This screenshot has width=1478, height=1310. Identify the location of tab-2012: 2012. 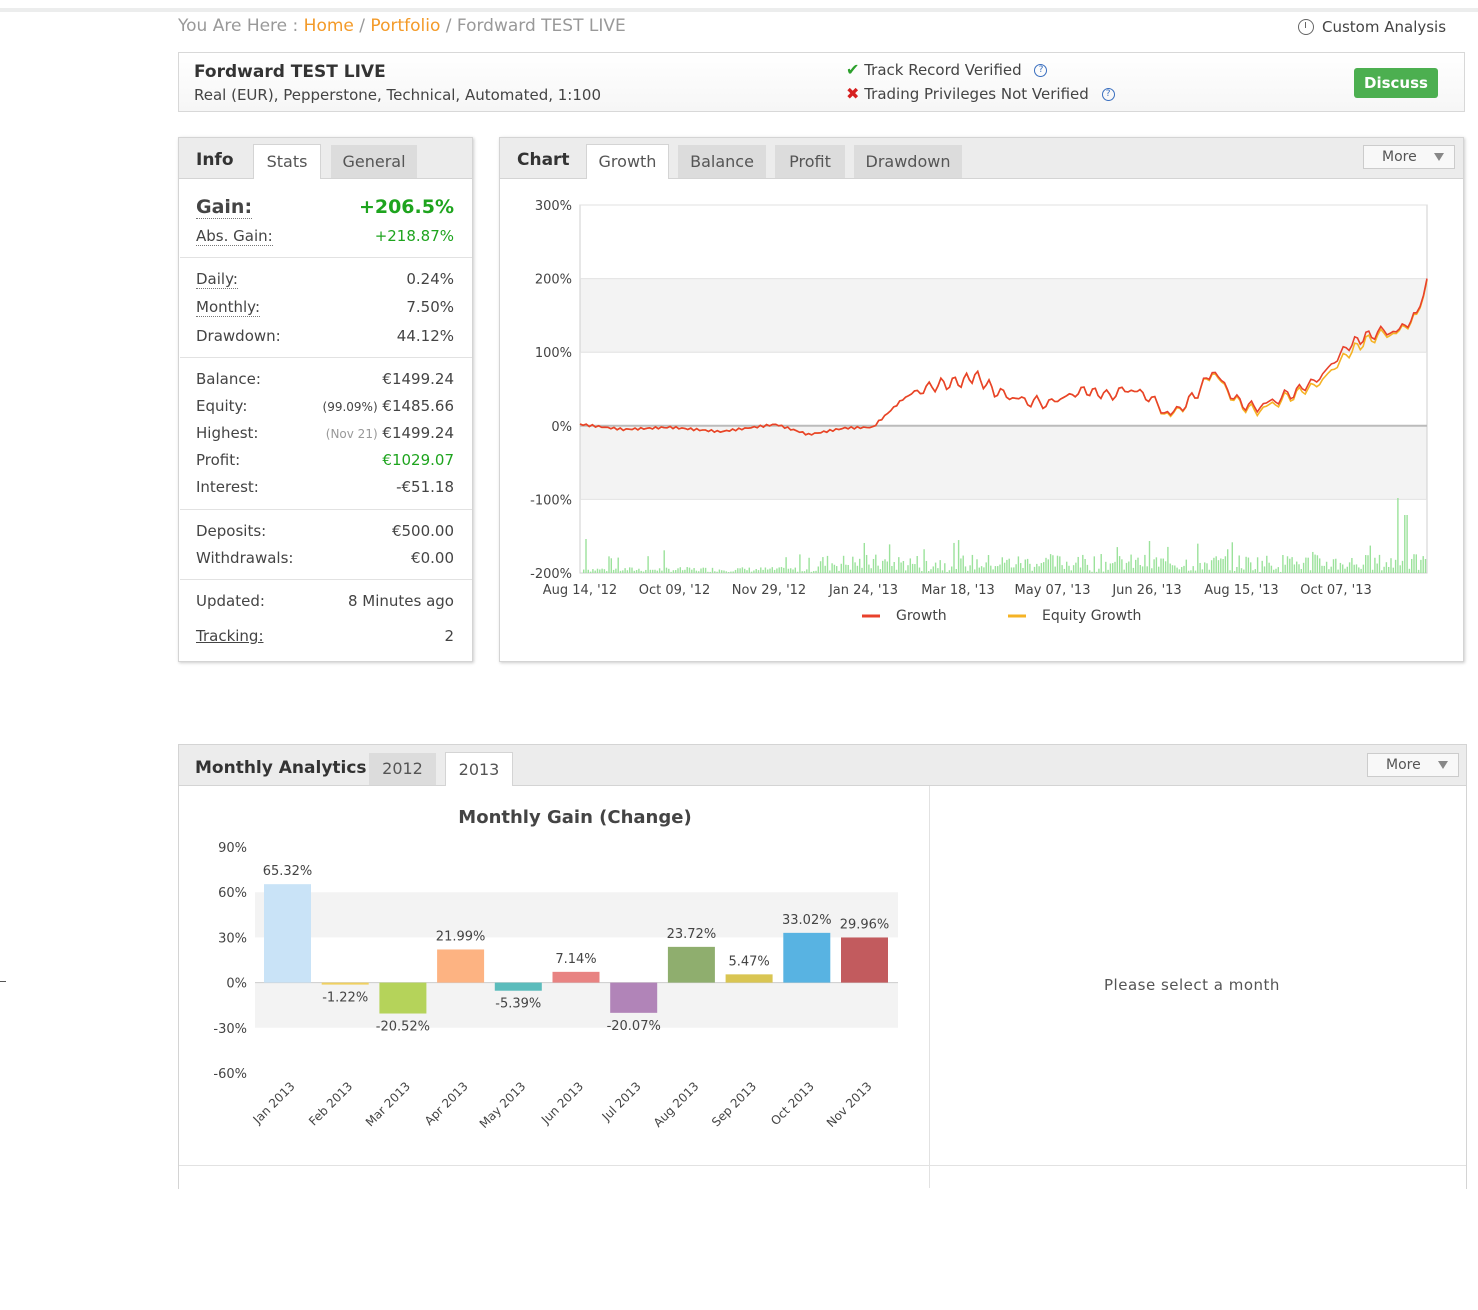
(402, 769).